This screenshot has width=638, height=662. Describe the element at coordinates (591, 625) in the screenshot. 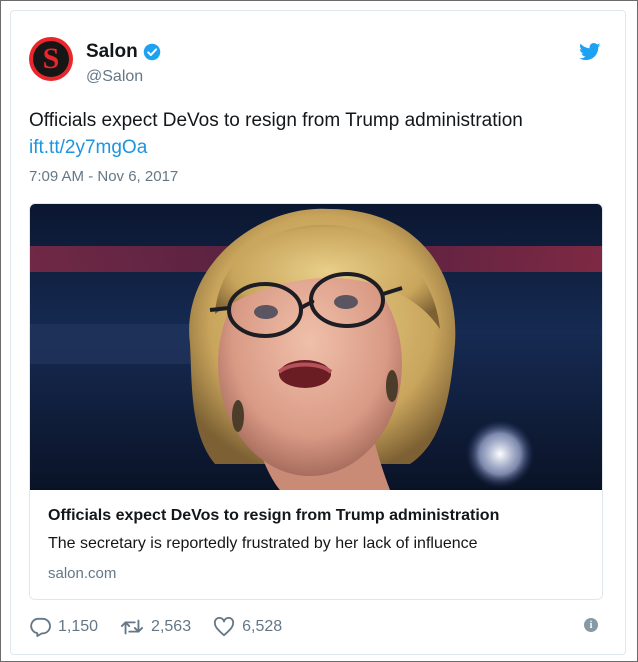

I see `info-icon: i` at that location.